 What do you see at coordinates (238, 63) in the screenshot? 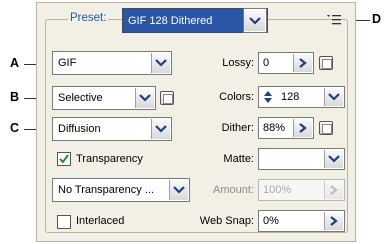
I see `lossy-label: Lossy:` at bounding box center [238, 63].